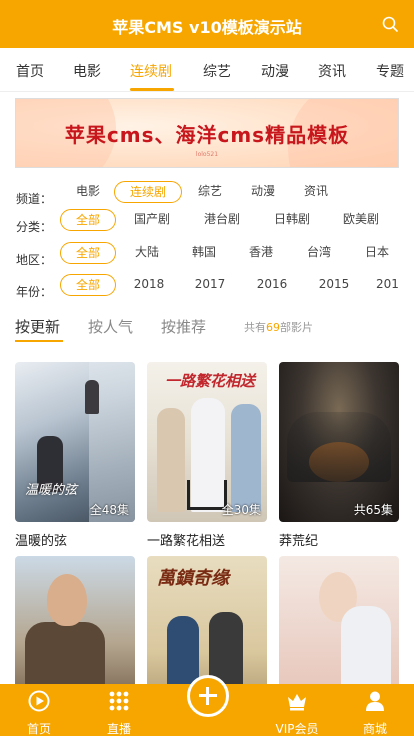 The width and height of the screenshot is (414, 736). What do you see at coordinates (390, 24) in the screenshot?
I see `search-icon` at bounding box center [390, 24].